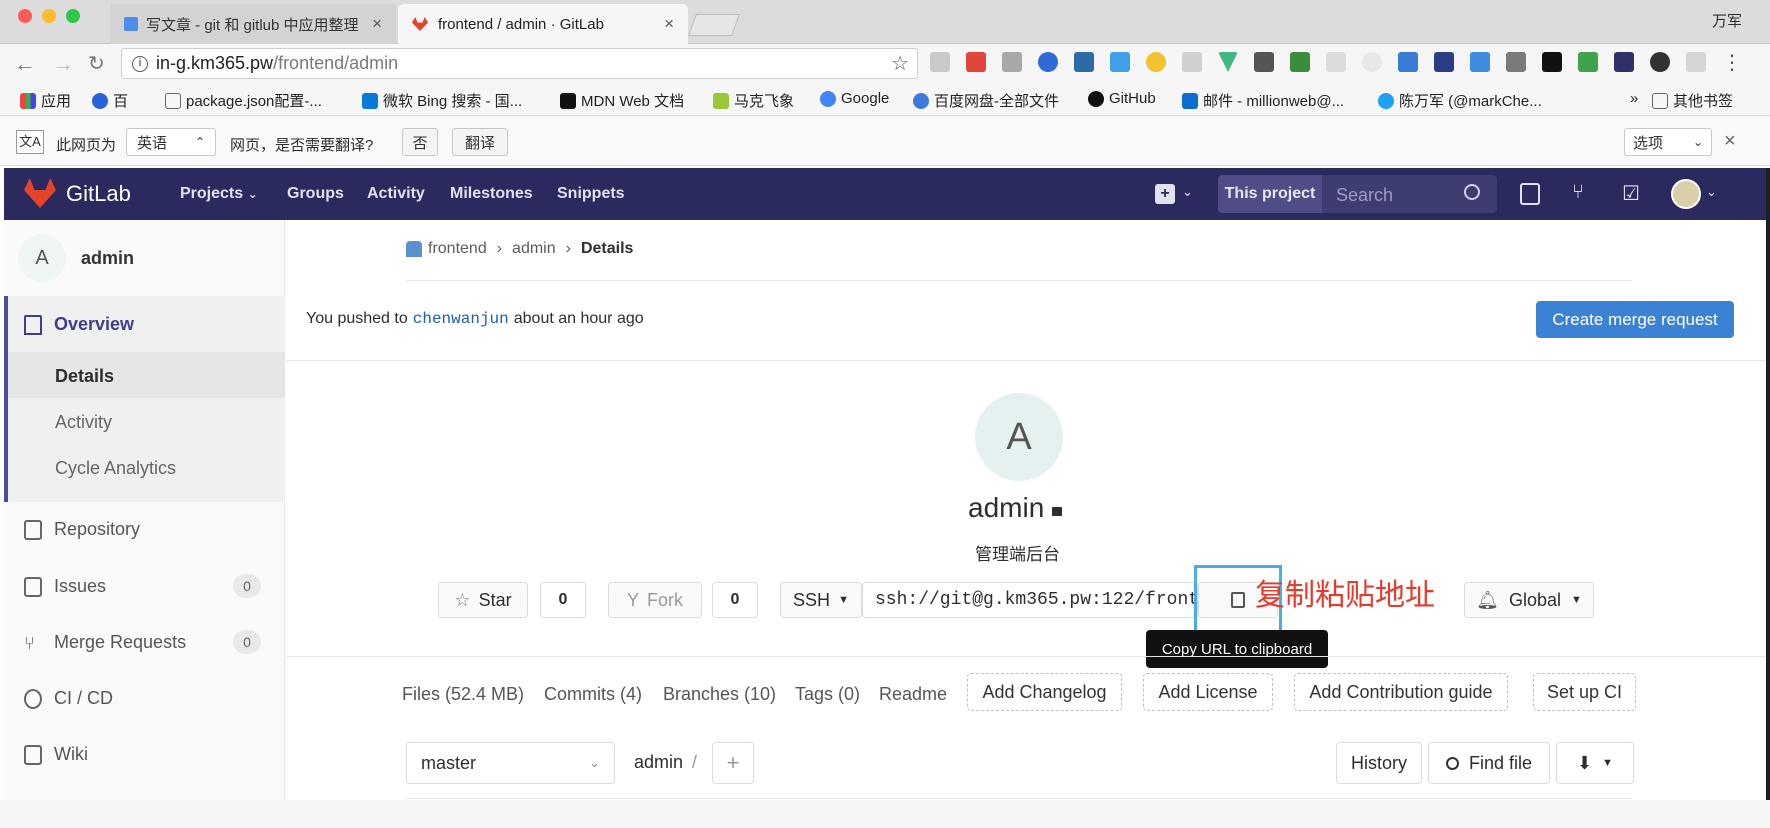 The width and height of the screenshot is (1770, 828). I want to click on merge-requests-icon: ⑂, so click(1578, 192).